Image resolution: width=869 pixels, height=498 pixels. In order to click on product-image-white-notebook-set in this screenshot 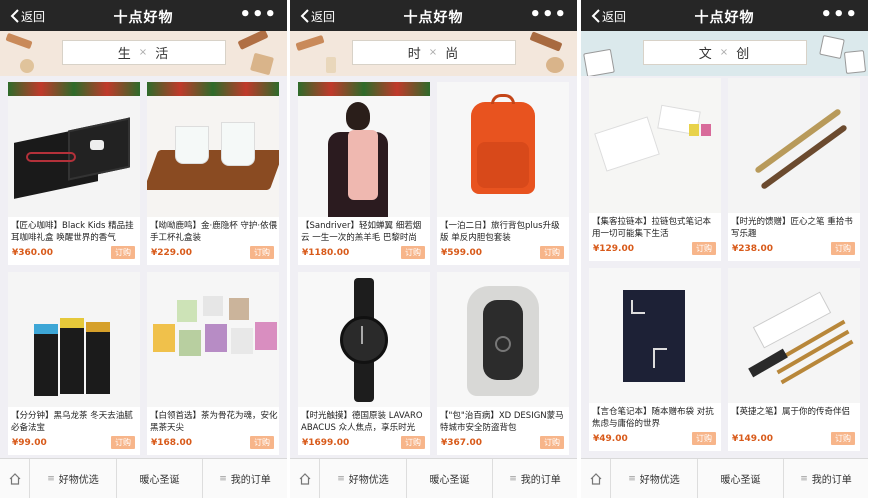, I will do `click(655, 145)`.